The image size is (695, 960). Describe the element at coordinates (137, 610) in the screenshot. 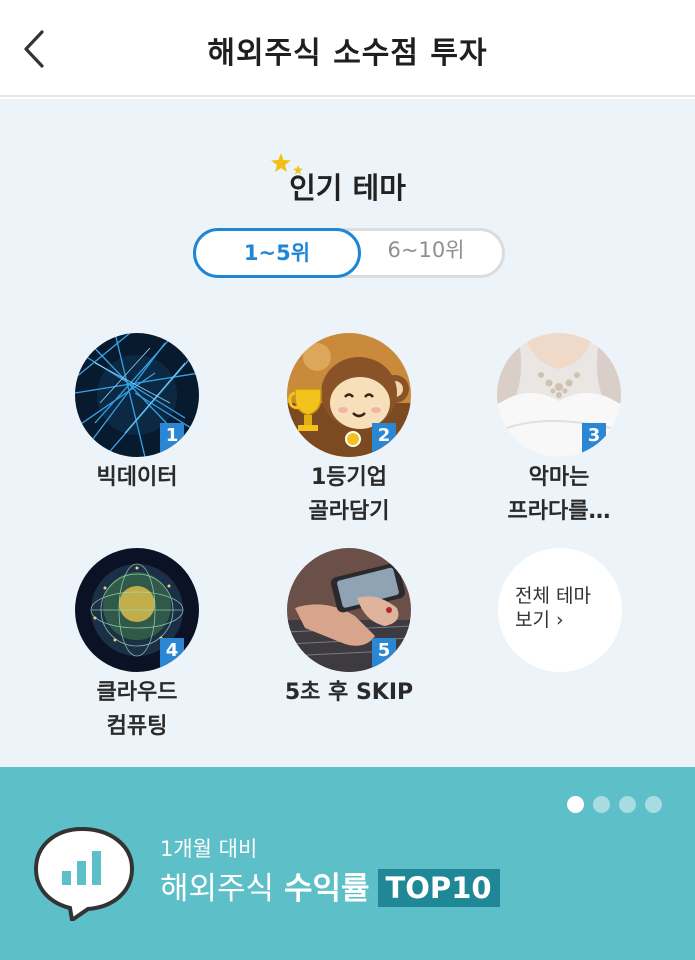

I see `theme-image-cloud: 4` at that location.